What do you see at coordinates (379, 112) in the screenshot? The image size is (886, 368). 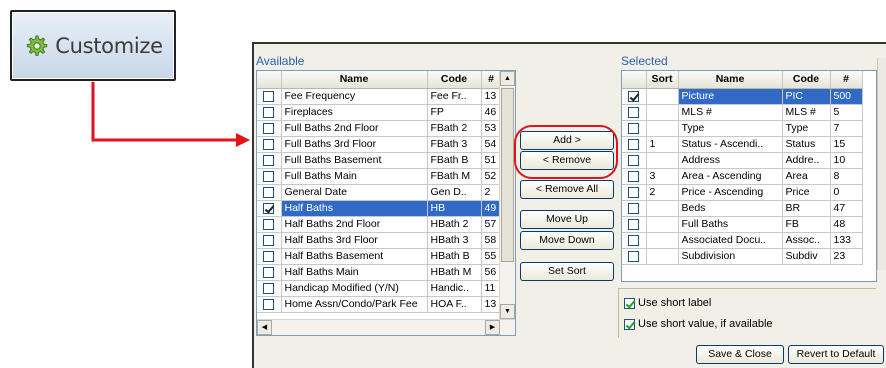 I see `table-row: Fireplaces FP 46` at bounding box center [379, 112].